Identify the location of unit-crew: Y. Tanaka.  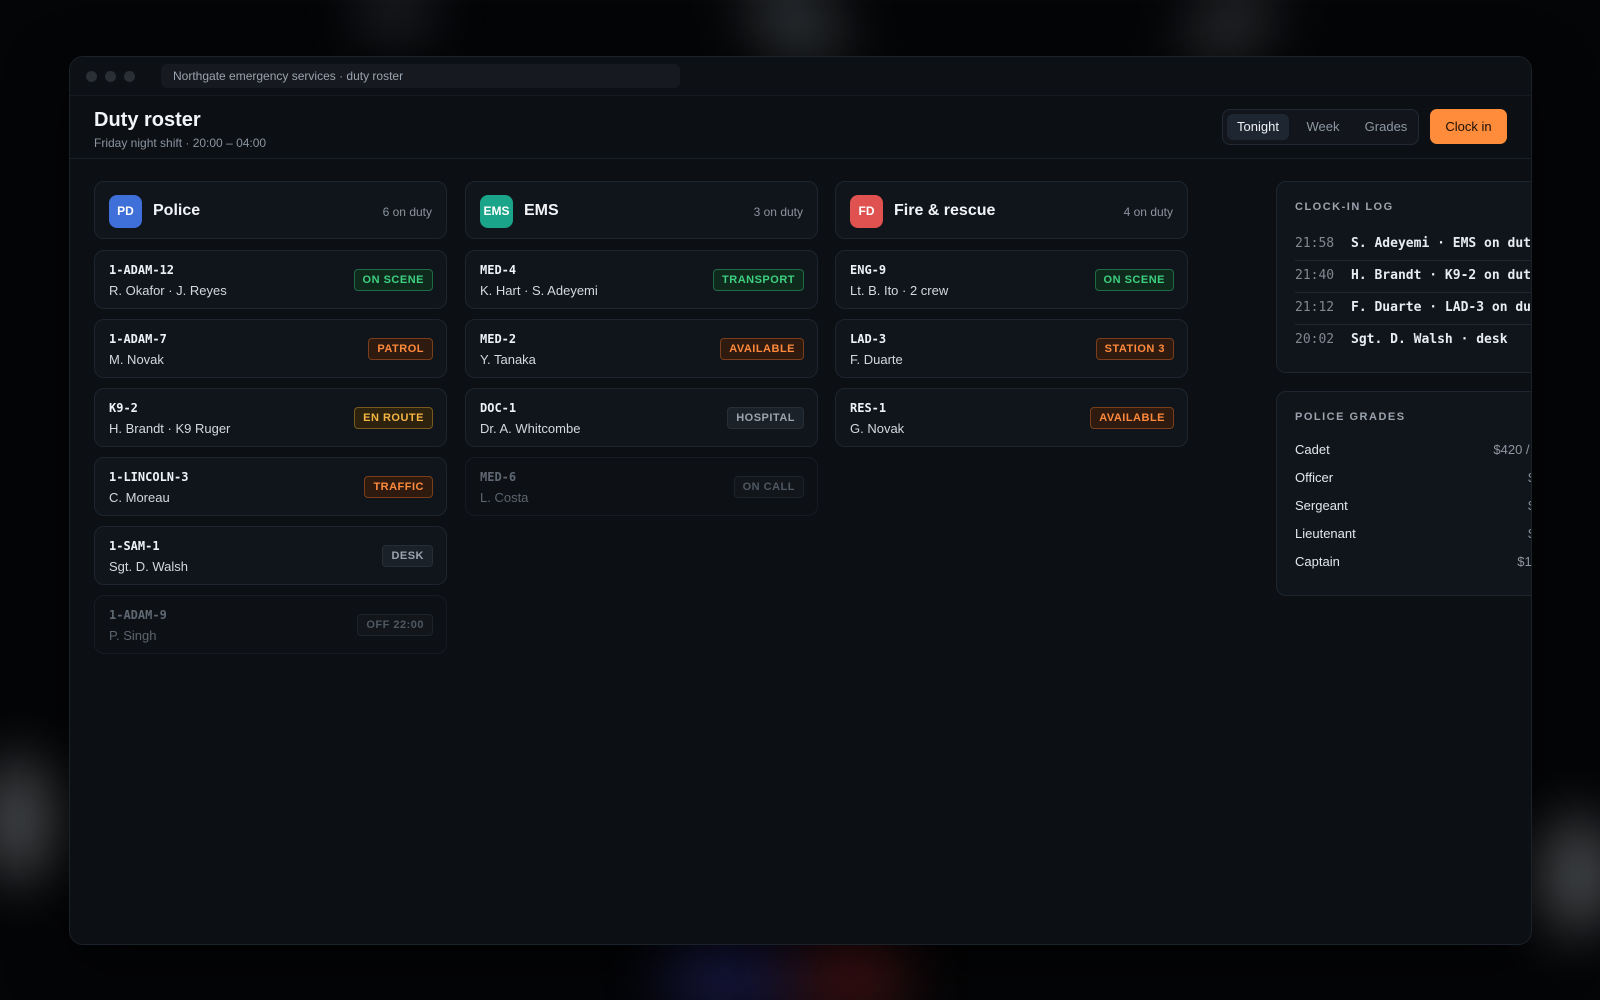
(508, 359).